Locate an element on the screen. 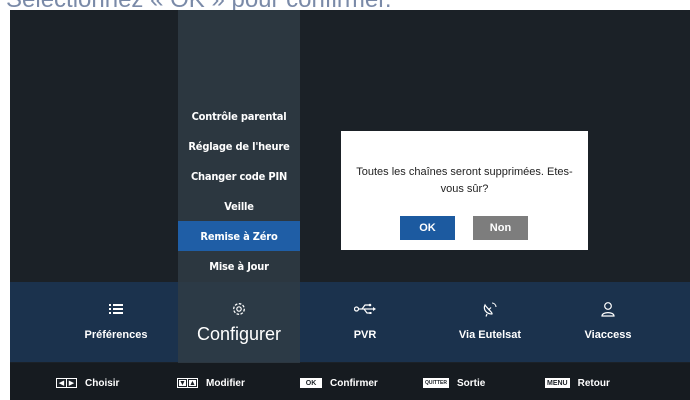  submenu-item-time-setting: Réglage de l'heure is located at coordinates (239, 146).